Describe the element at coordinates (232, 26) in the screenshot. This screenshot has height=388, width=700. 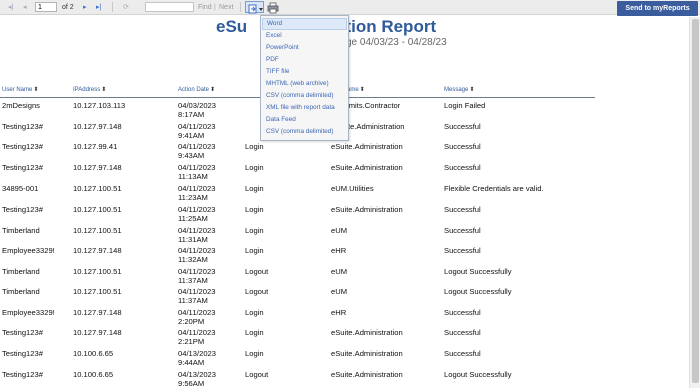
I see `report-title-part-1: eSu` at that location.